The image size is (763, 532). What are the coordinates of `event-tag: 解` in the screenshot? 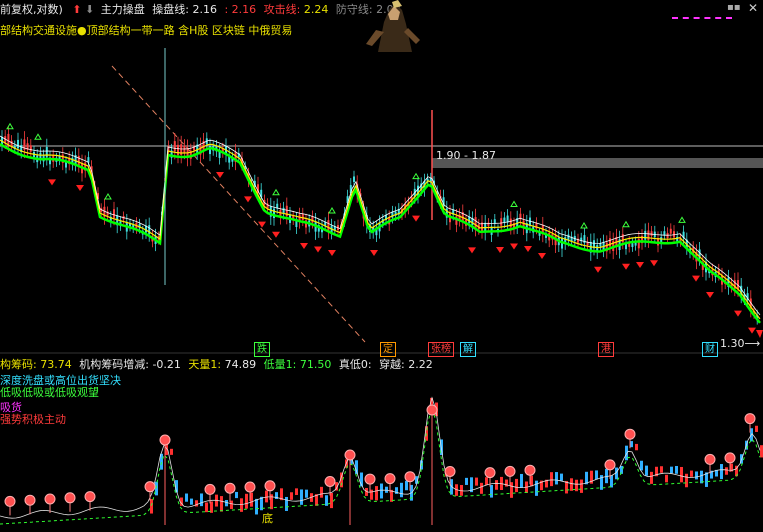 It's located at (468, 349).